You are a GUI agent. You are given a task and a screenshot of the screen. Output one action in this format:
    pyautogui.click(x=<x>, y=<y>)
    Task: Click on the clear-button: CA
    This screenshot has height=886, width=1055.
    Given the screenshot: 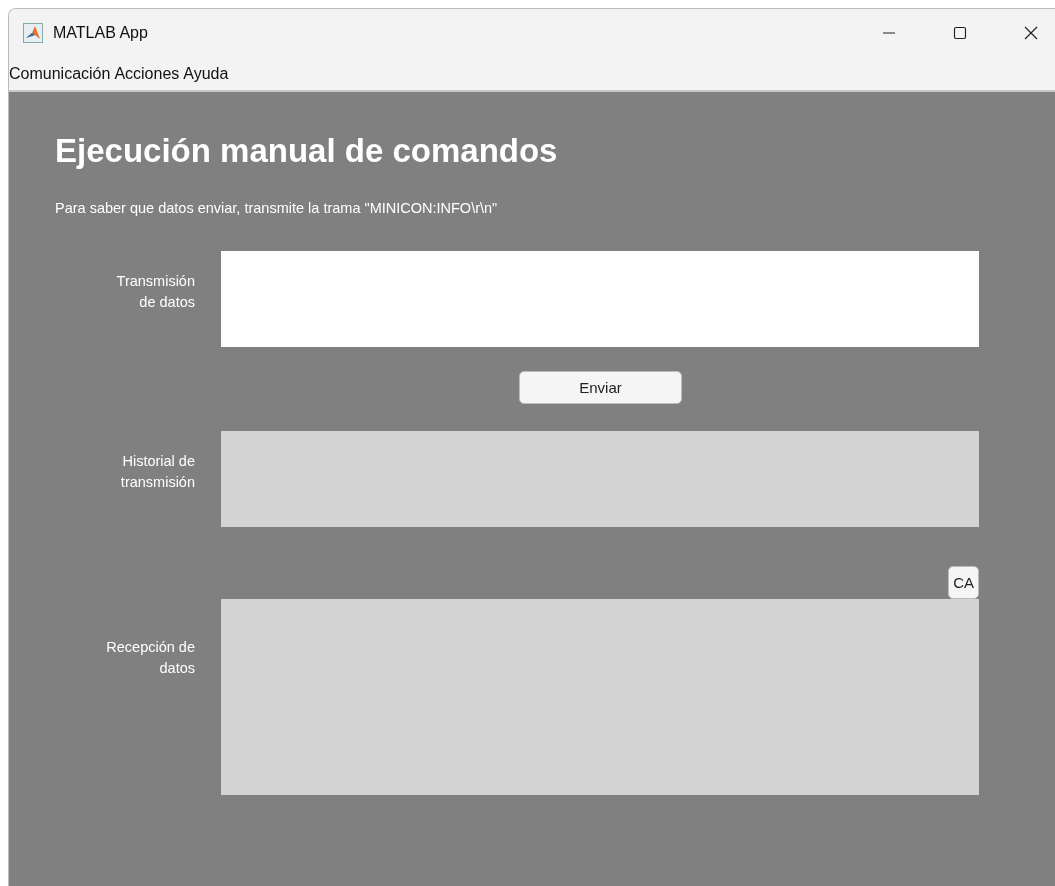 What is the action you would take?
    pyautogui.click(x=963, y=582)
    